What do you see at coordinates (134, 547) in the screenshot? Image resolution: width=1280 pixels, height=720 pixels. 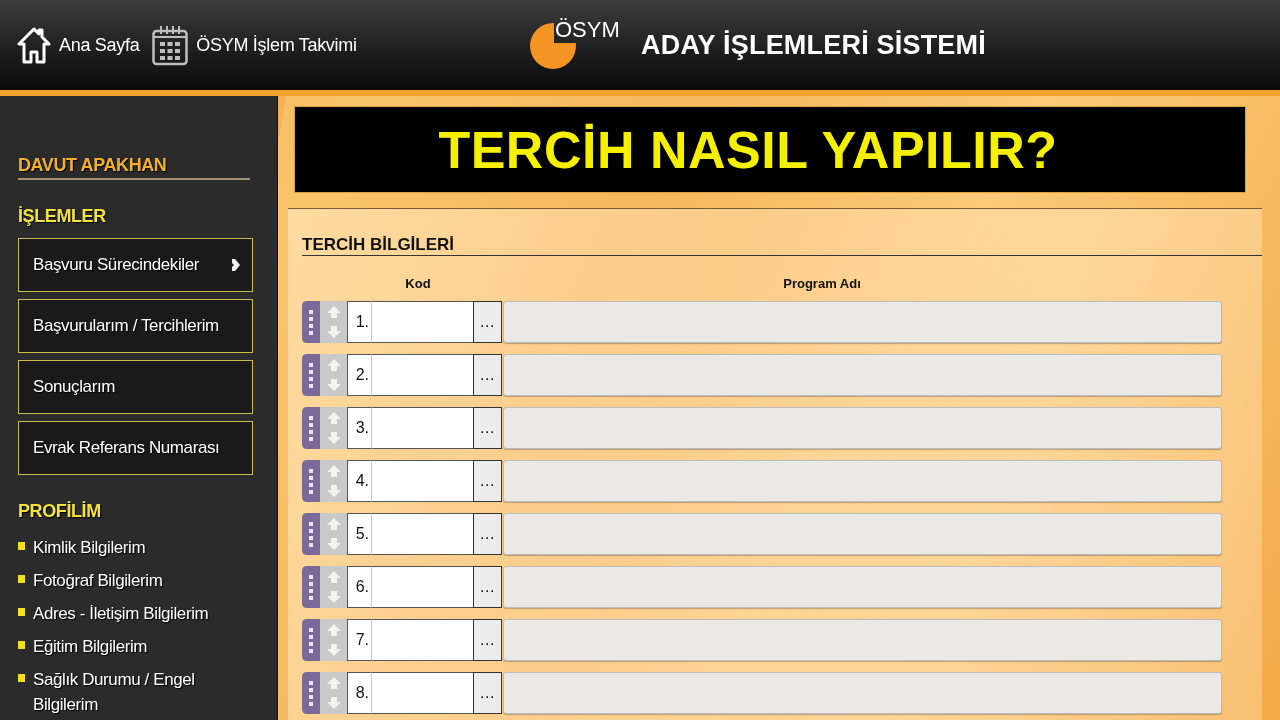 I see `profile-link: Kimlik Bilgilerim` at bounding box center [134, 547].